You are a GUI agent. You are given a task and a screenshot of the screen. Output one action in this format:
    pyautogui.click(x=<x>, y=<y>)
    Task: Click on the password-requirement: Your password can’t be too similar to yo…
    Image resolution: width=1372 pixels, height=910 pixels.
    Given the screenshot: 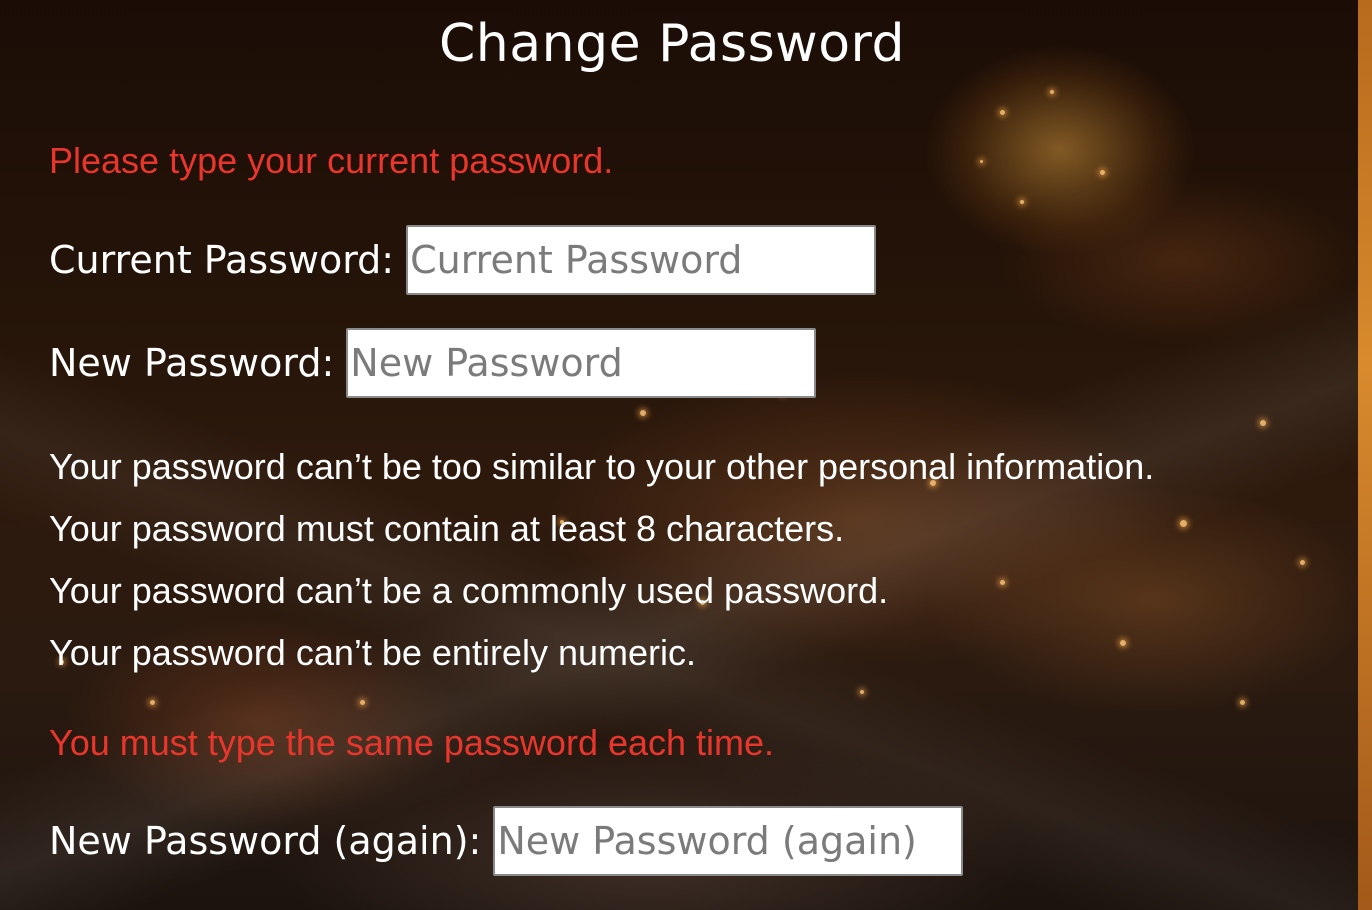 What is the action you would take?
    pyautogui.click(x=602, y=466)
    